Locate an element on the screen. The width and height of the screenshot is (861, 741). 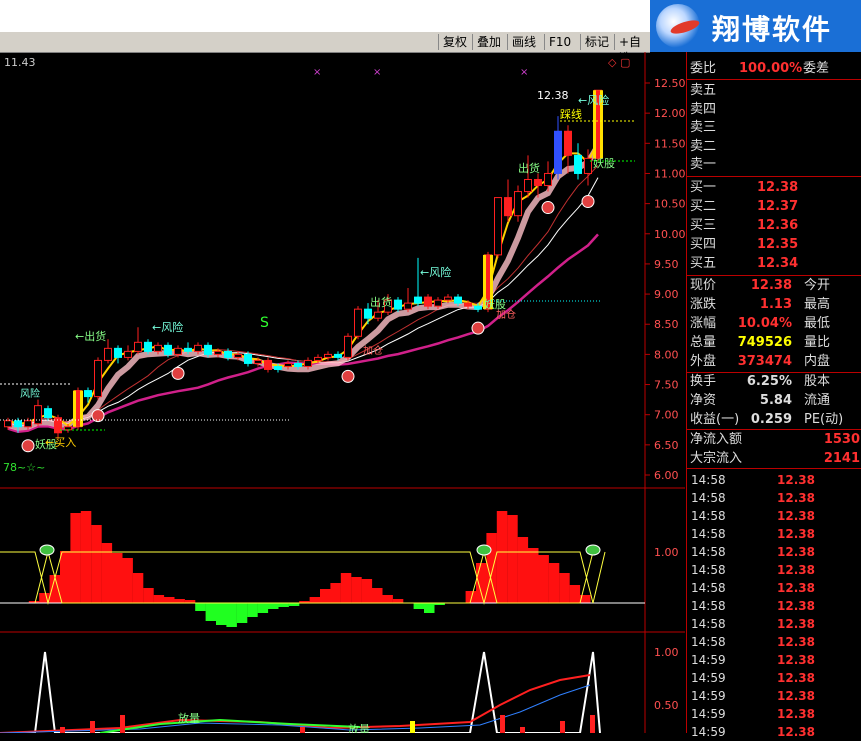
stat2-row: 净资 5.84 流通 is located at coordinates (774, 401).